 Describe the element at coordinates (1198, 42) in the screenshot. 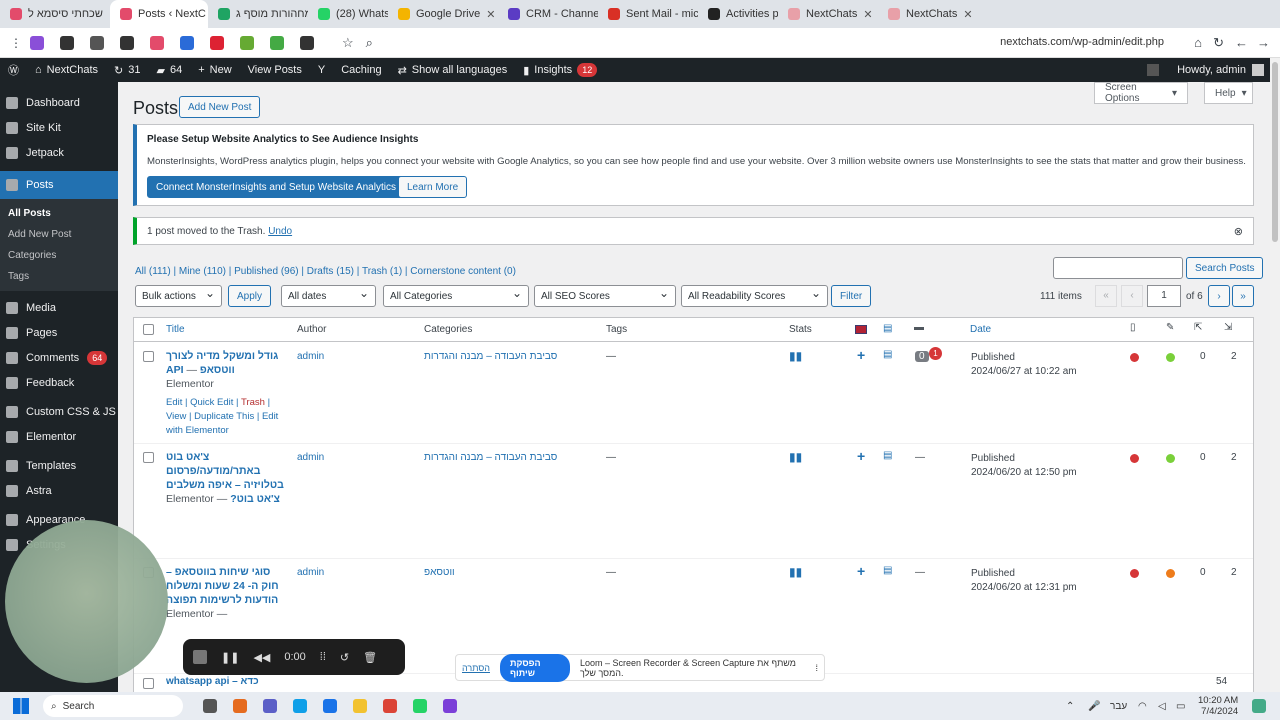

I see `home-icon: ⌂` at that location.